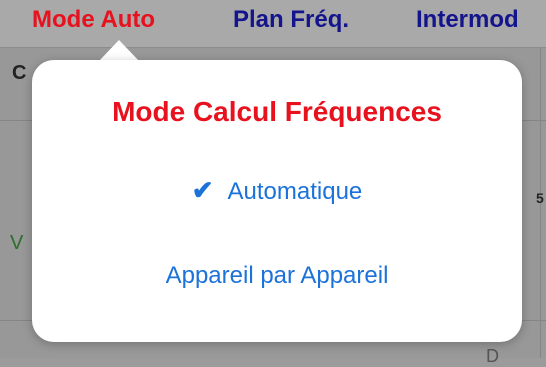  I want to click on checkmark-icon: ✔, so click(202, 190).